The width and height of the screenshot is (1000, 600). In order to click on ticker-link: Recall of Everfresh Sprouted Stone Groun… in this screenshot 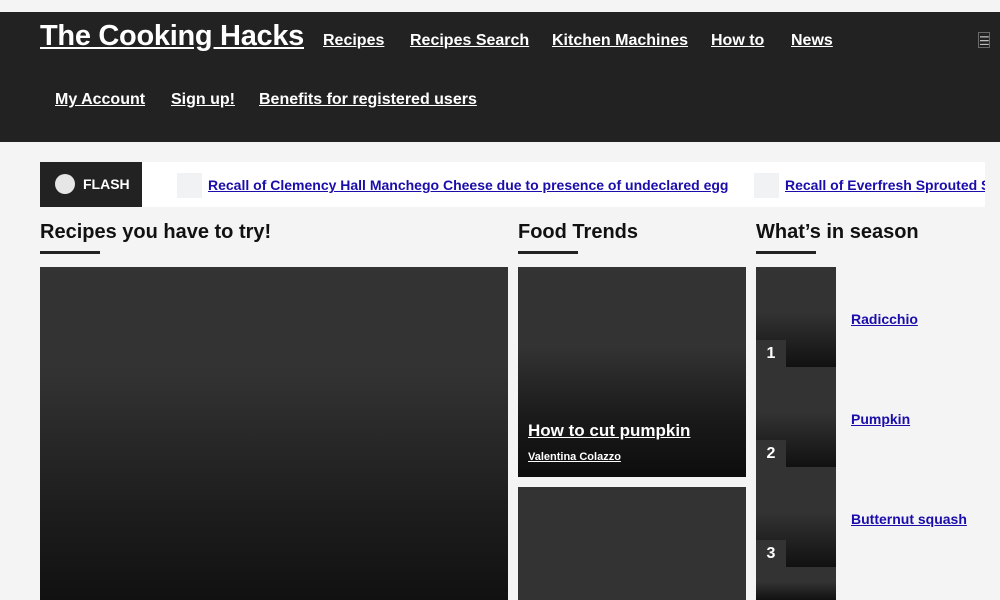, I will do `click(885, 185)`.